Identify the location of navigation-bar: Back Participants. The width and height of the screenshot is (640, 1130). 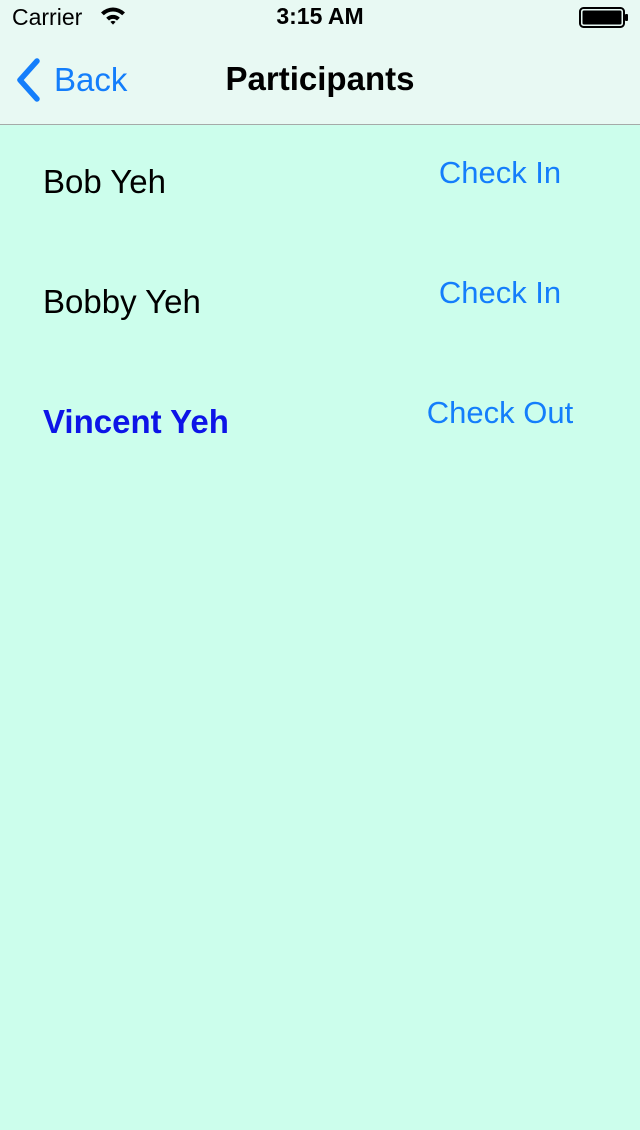
(320, 82).